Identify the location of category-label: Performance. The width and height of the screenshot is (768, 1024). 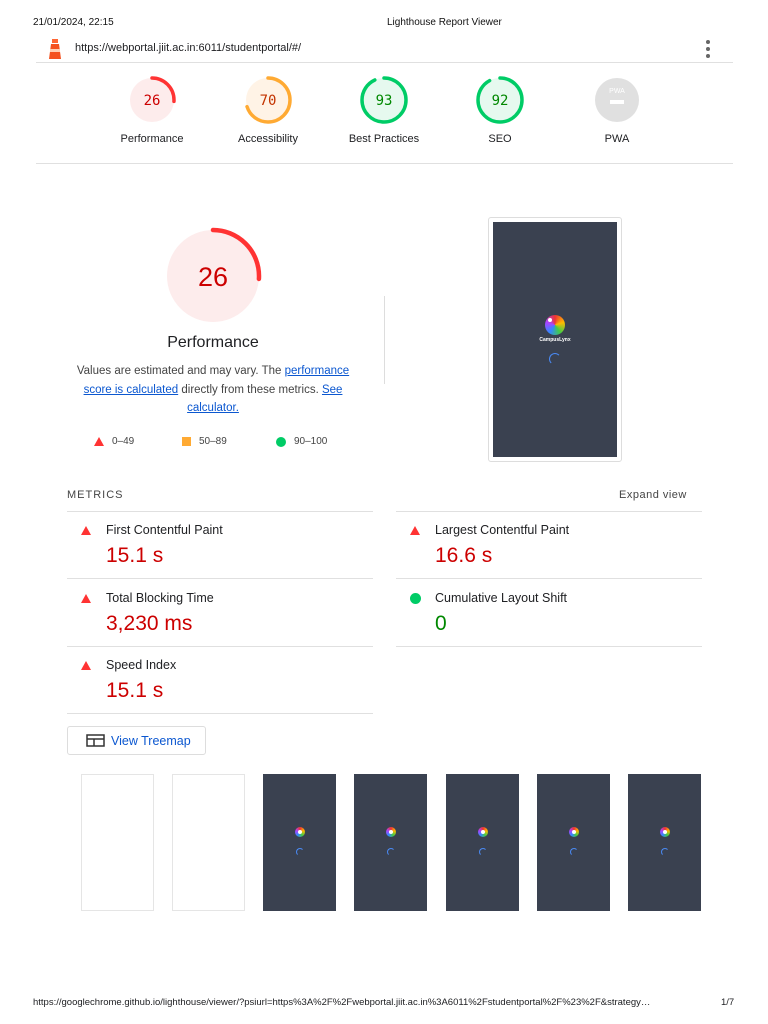
(152, 139).